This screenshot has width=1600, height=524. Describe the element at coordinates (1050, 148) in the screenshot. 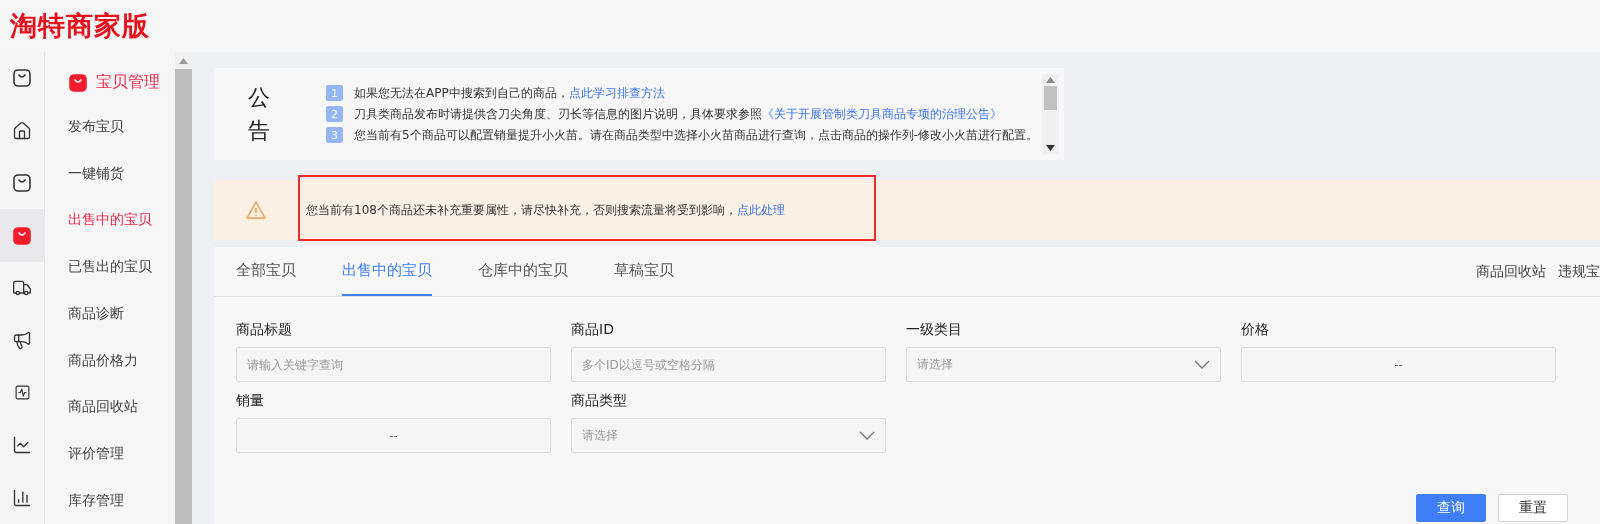

I see `down-arrow-icon` at that location.